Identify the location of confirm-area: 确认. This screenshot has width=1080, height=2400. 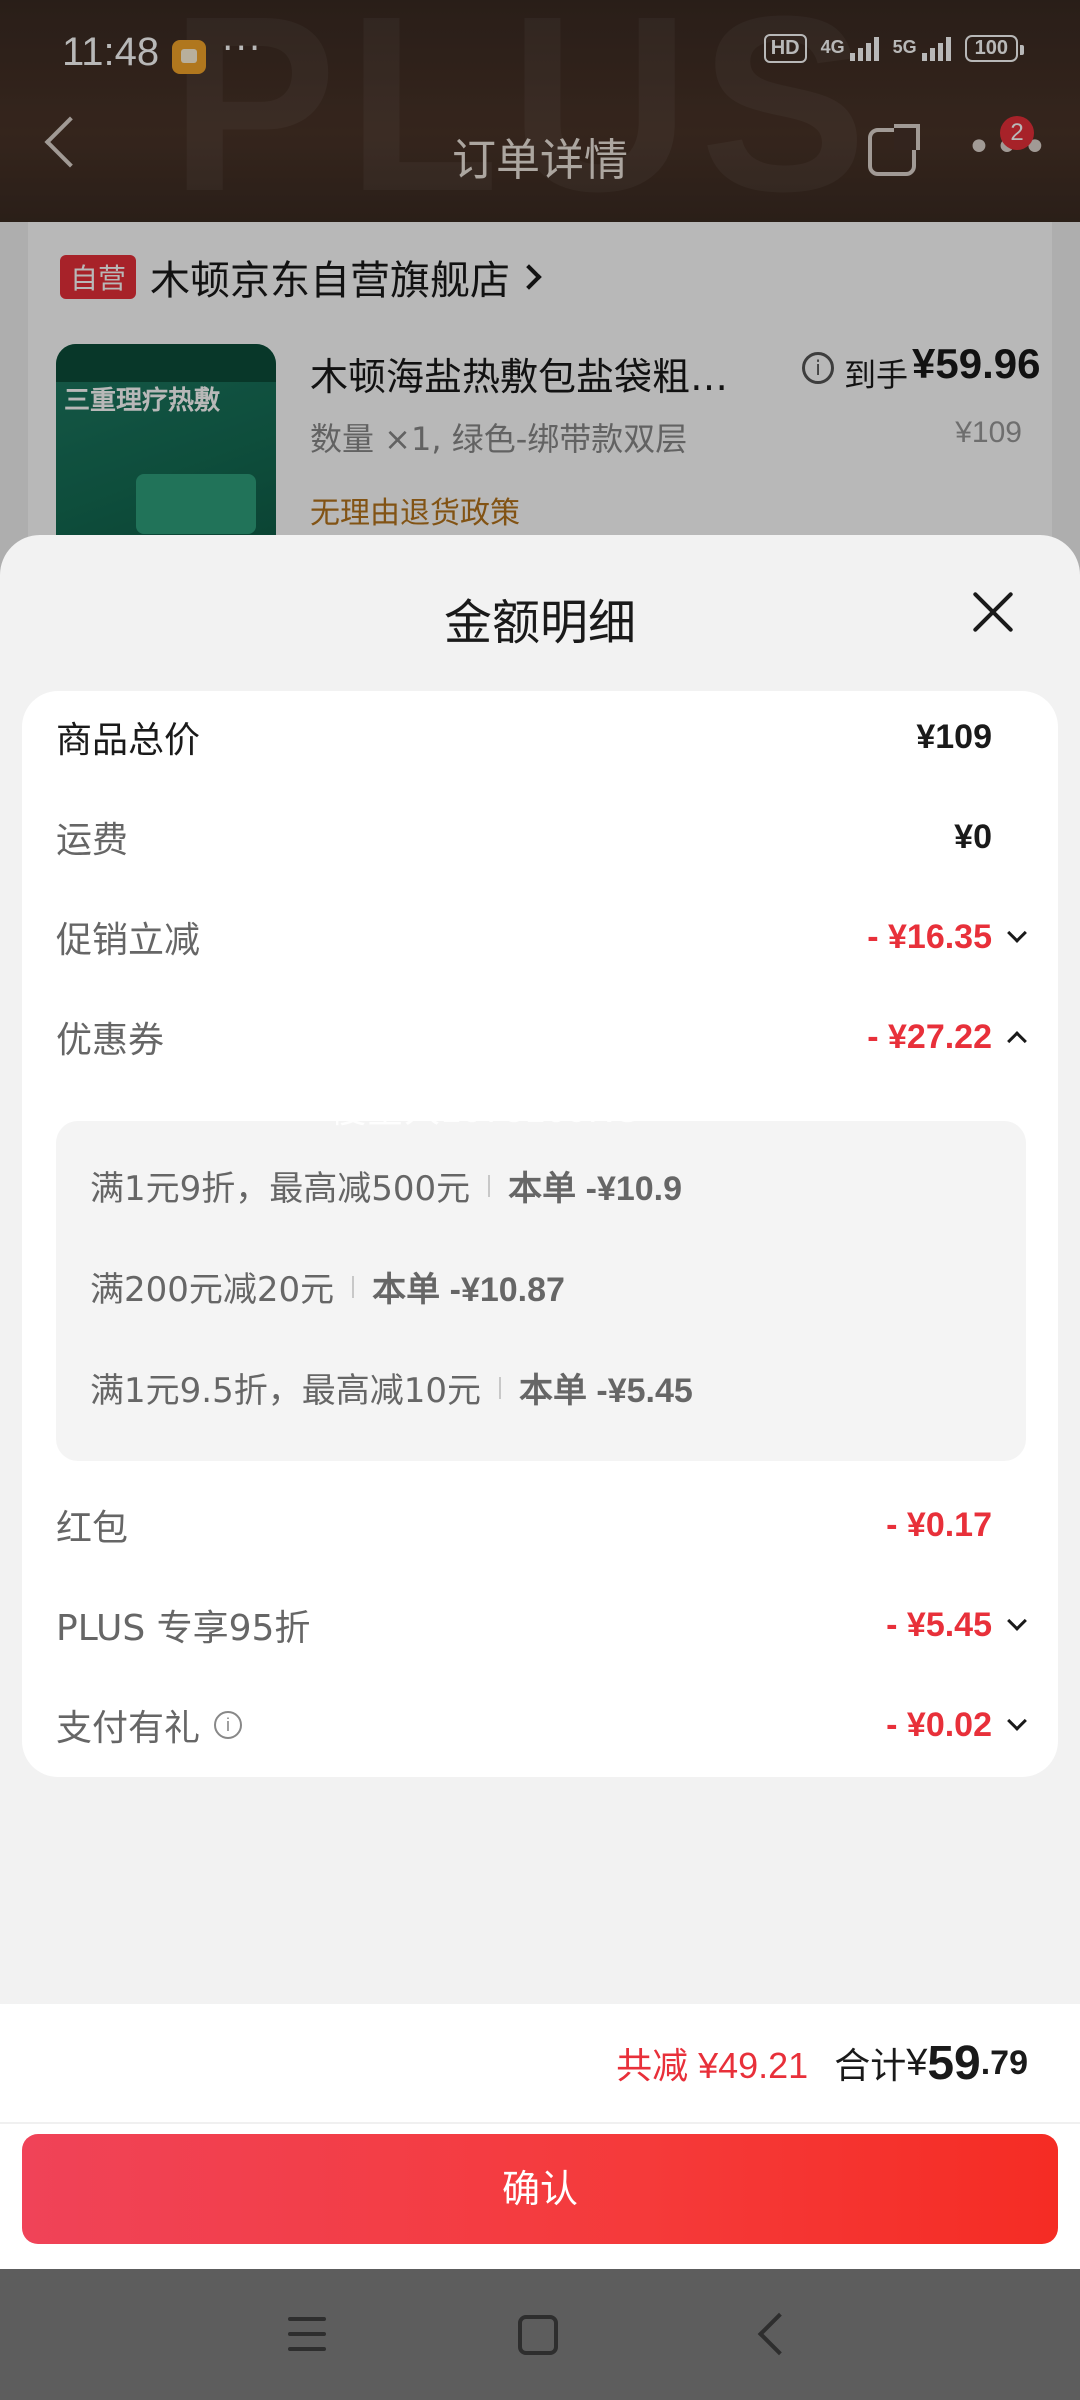
(540, 2196).